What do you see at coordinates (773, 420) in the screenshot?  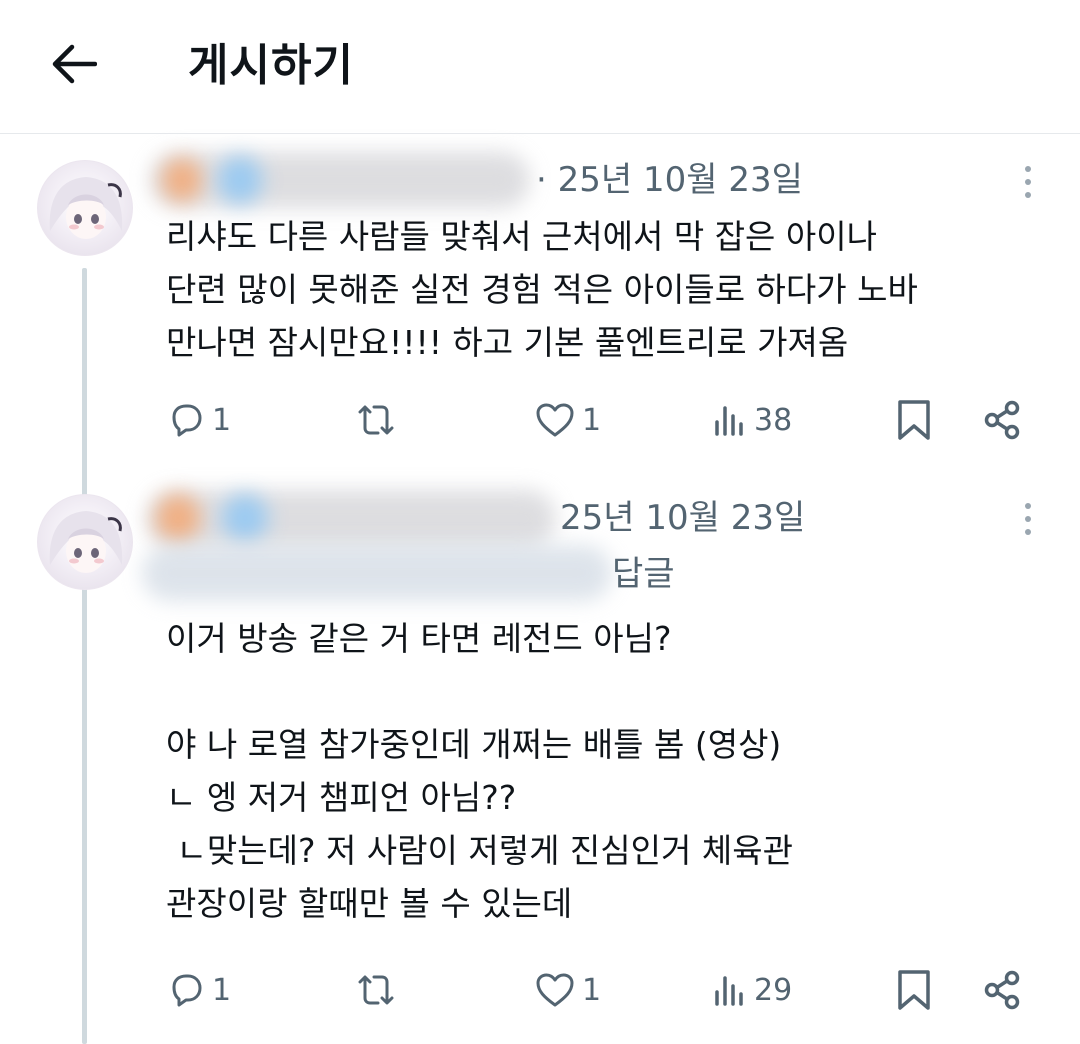 I see `view-count: 38` at bounding box center [773, 420].